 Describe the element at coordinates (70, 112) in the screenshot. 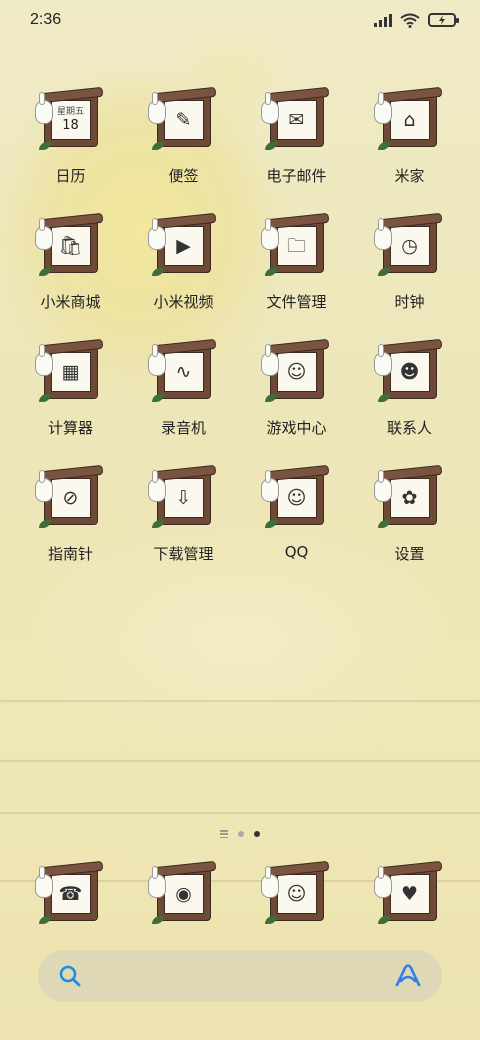

I see `calendar-weekday: 星期五` at that location.